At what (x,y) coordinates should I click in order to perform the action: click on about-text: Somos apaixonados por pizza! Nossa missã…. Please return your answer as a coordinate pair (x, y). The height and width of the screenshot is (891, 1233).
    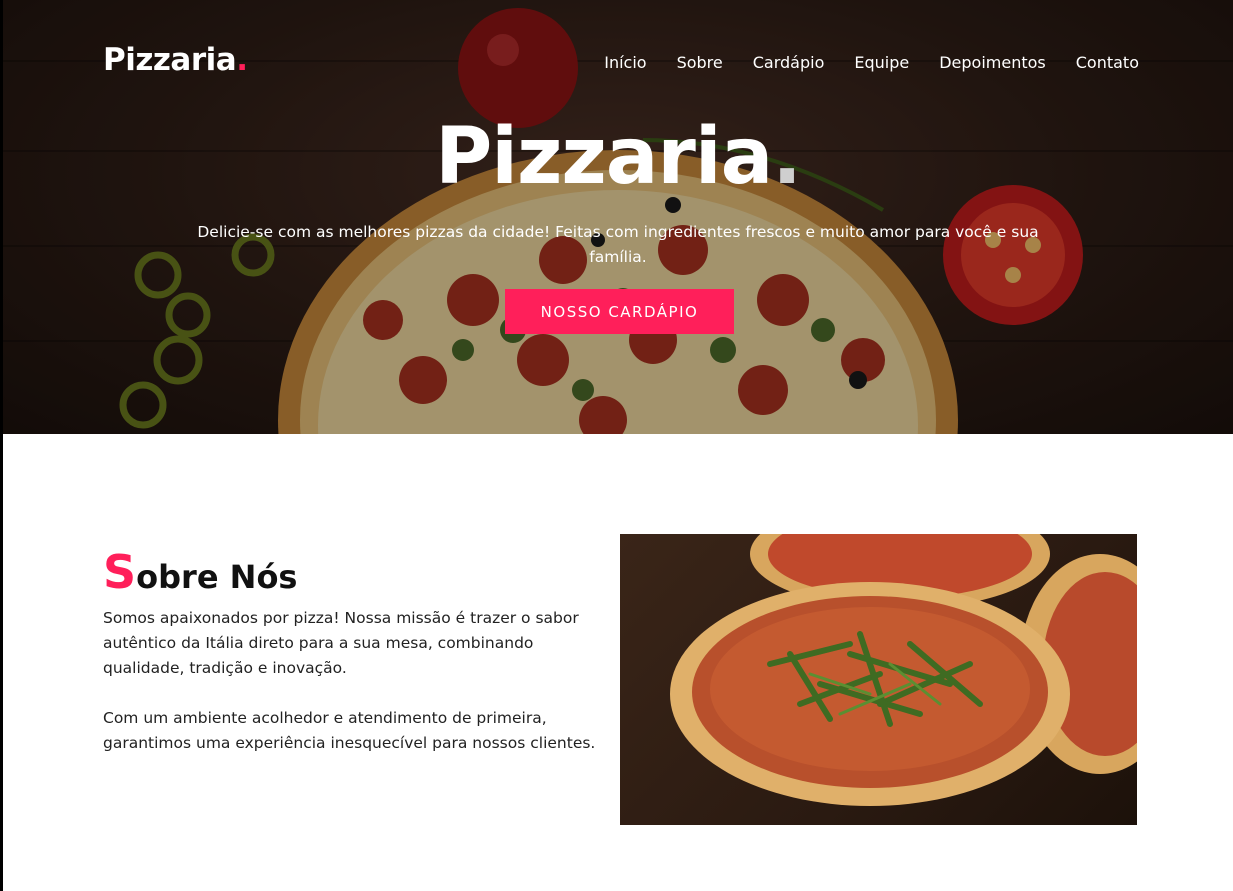
    Looking at the image, I should click on (358, 681).